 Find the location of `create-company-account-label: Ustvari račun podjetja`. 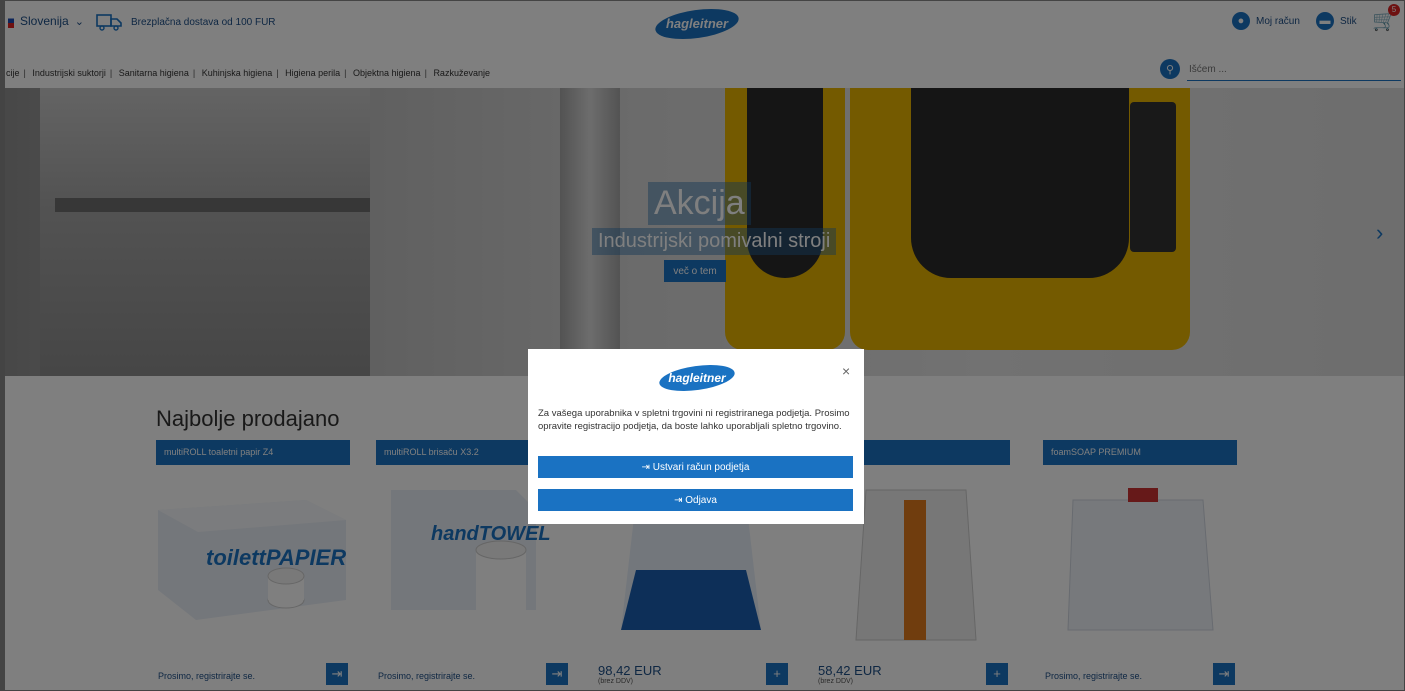

create-company-account-label: Ustvari račun podjetja is located at coordinates (701, 467).